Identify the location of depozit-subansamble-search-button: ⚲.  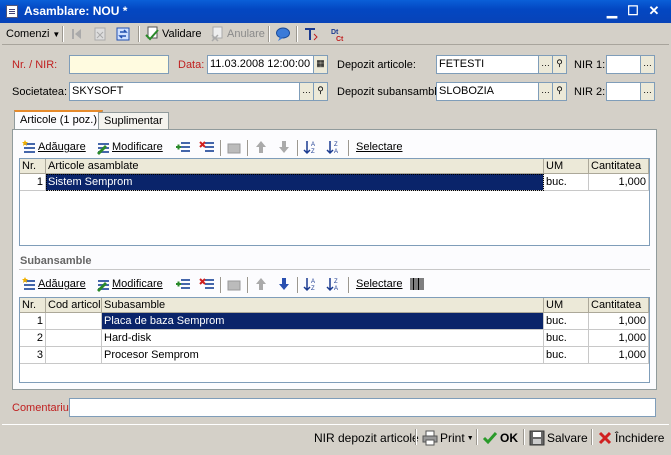
(560, 91).